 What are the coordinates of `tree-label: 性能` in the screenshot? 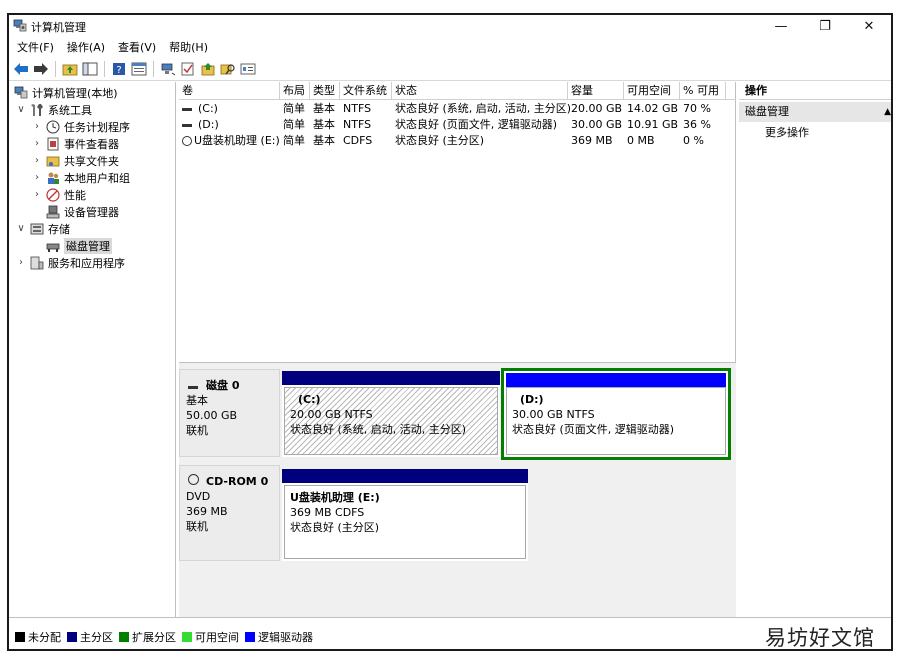 It's located at (75, 195).